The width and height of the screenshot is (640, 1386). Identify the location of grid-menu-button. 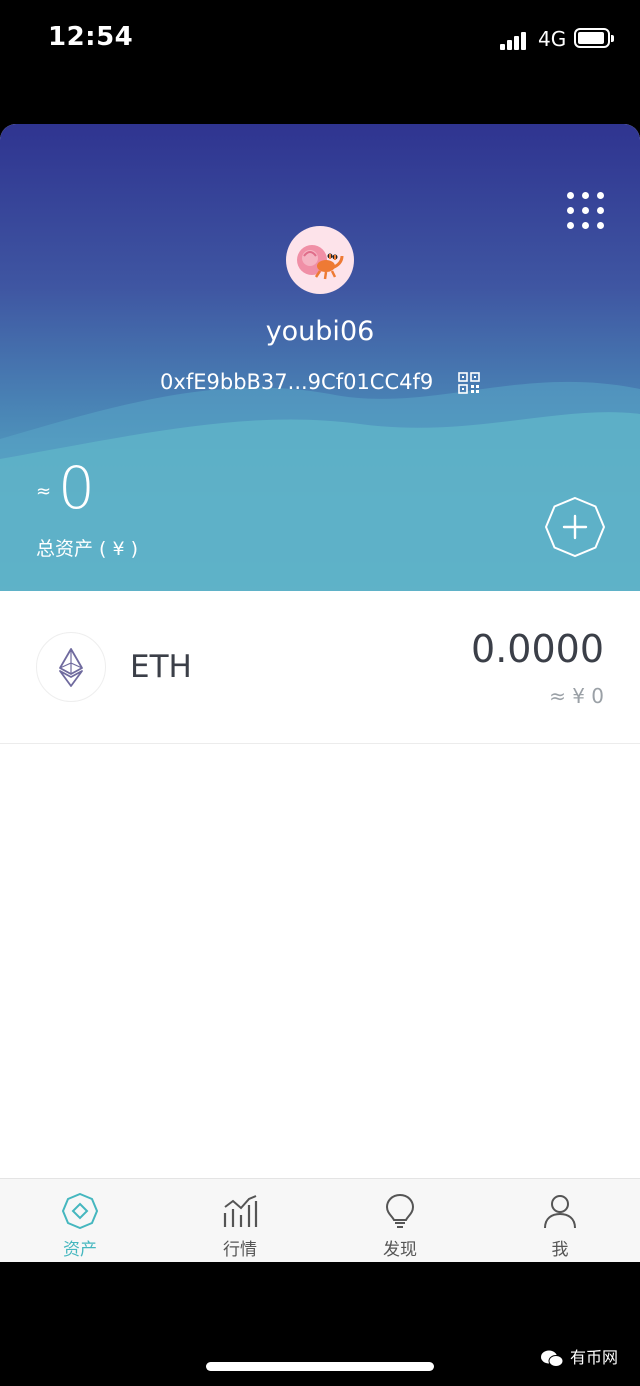
(586, 211).